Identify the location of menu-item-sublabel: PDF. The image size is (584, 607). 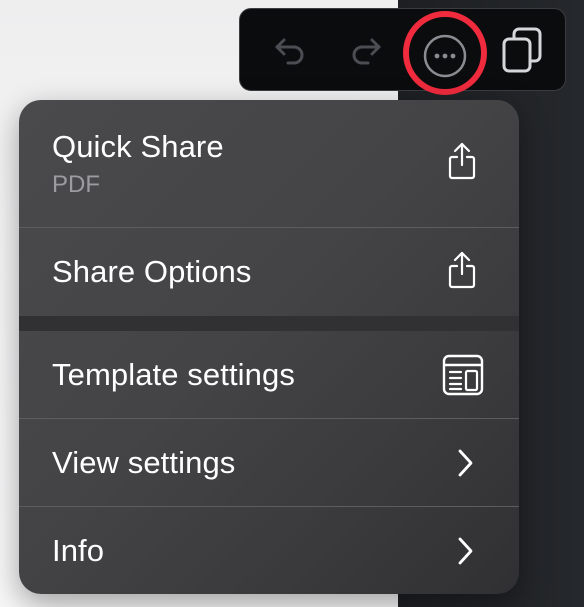
(76, 184).